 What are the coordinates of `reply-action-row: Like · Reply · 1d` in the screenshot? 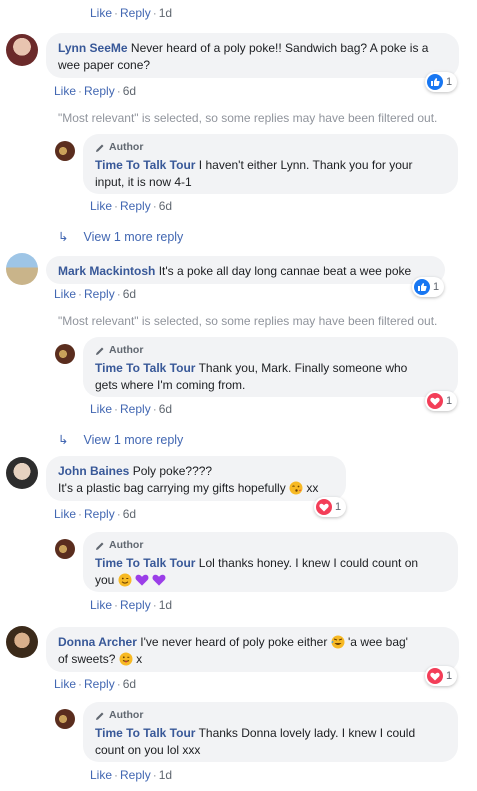 It's located at (131, 775).